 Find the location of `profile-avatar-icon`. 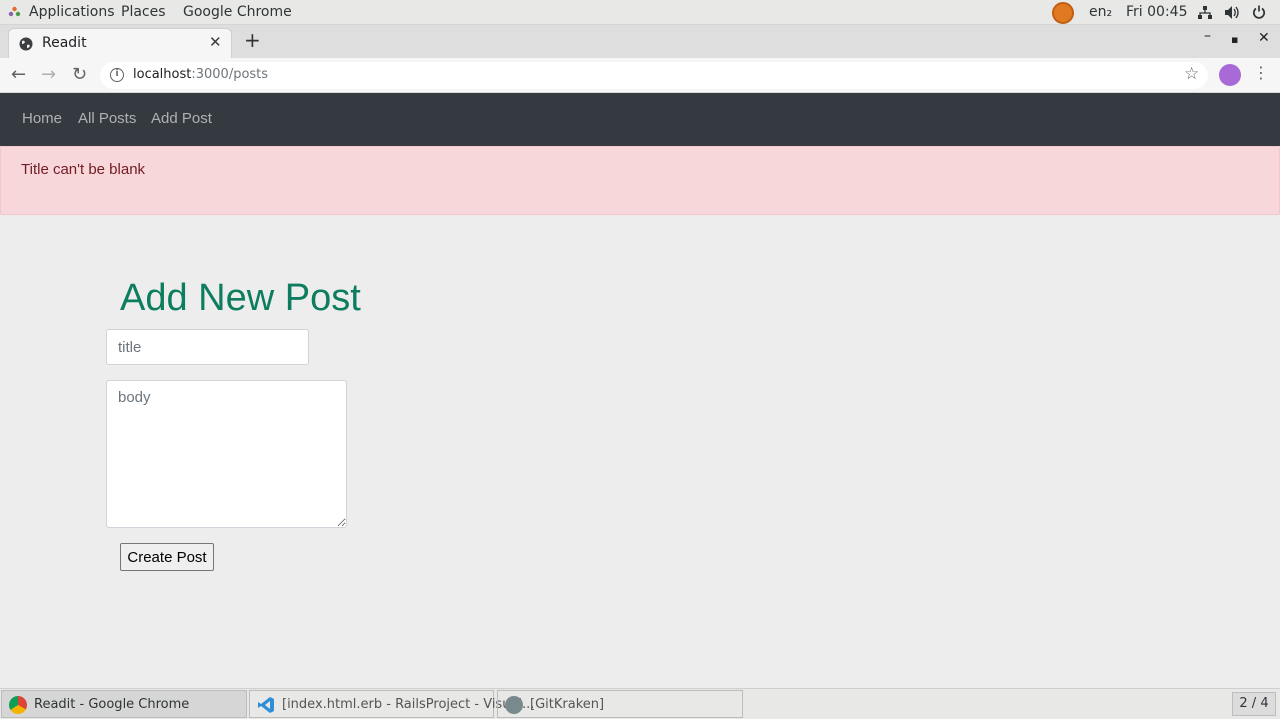

profile-avatar-icon is located at coordinates (1230, 75).